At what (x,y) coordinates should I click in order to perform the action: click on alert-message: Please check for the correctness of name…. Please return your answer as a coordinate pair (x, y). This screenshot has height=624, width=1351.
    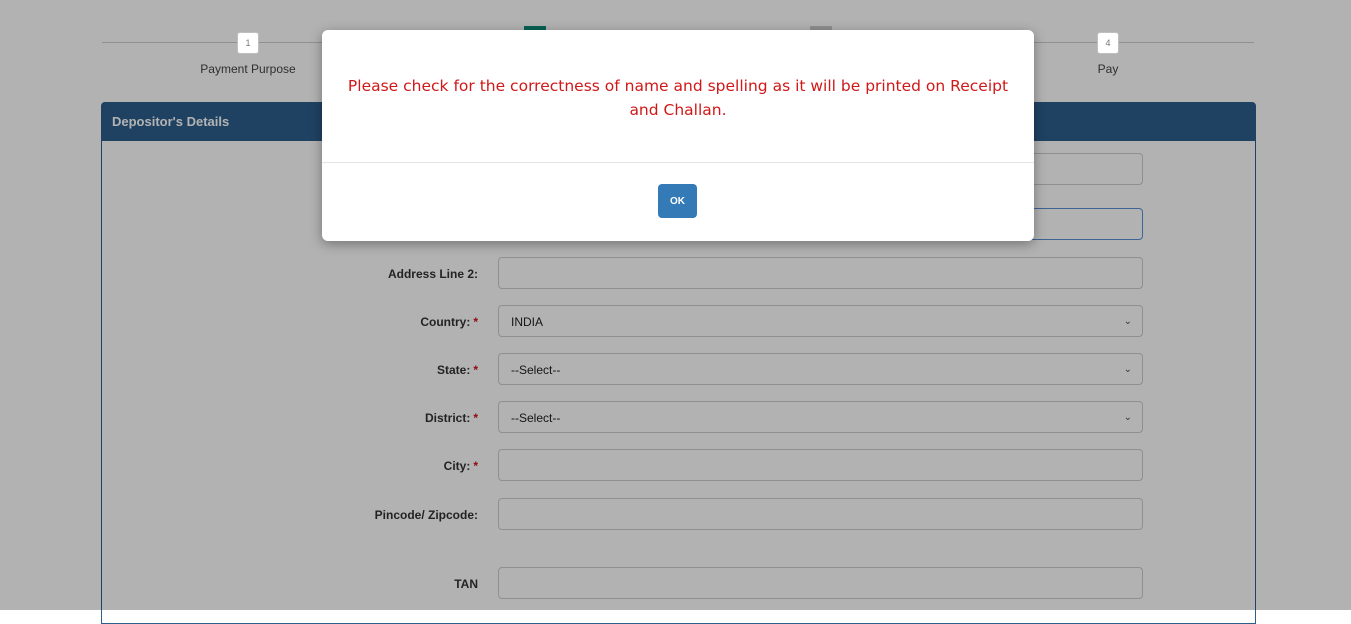
    Looking at the image, I should click on (678, 98).